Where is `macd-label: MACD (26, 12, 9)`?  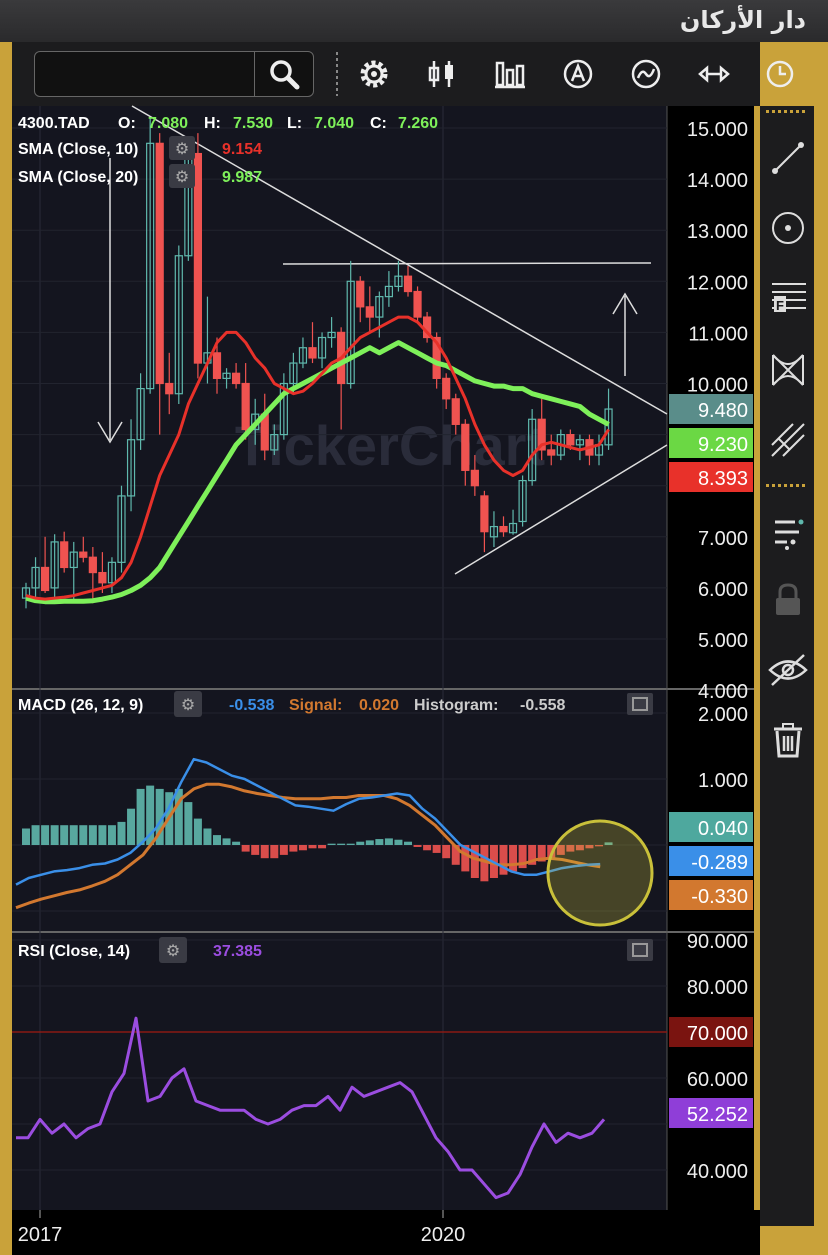 macd-label: MACD (26, 12, 9) is located at coordinates (80, 705).